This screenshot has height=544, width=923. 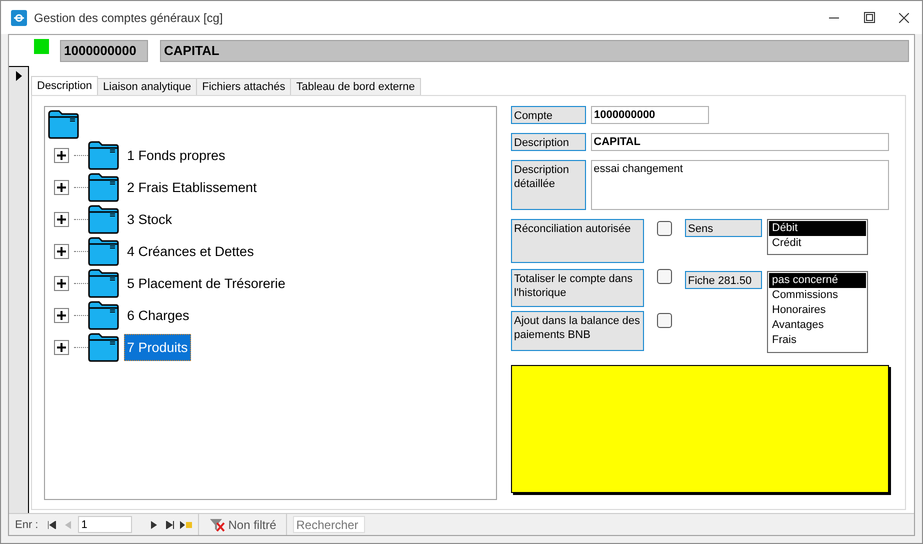 I want to click on last-record-icon, so click(x=170, y=524).